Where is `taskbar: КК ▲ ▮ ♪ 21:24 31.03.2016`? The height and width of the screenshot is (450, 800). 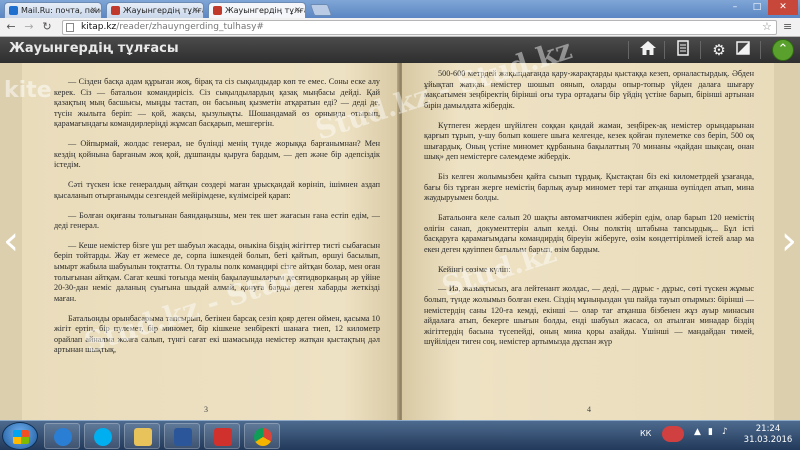 taskbar: КК ▲ ▮ ♪ 21:24 31.03.2016 is located at coordinates (400, 435).